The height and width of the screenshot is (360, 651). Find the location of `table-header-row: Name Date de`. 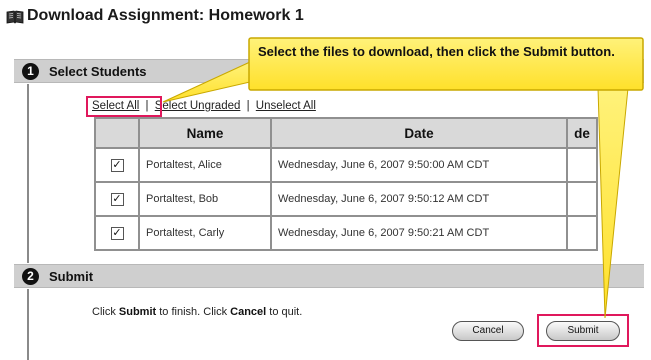

table-header-row: Name Date de is located at coordinates (346, 133).